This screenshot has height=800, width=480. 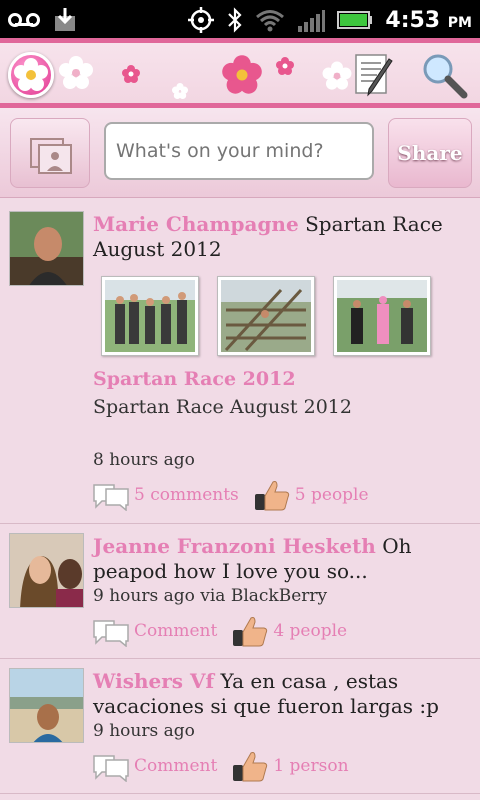 What do you see at coordinates (186, 495) in the screenshot?
I see `comments-count: 5 comments` at bounding box center [186, 495].